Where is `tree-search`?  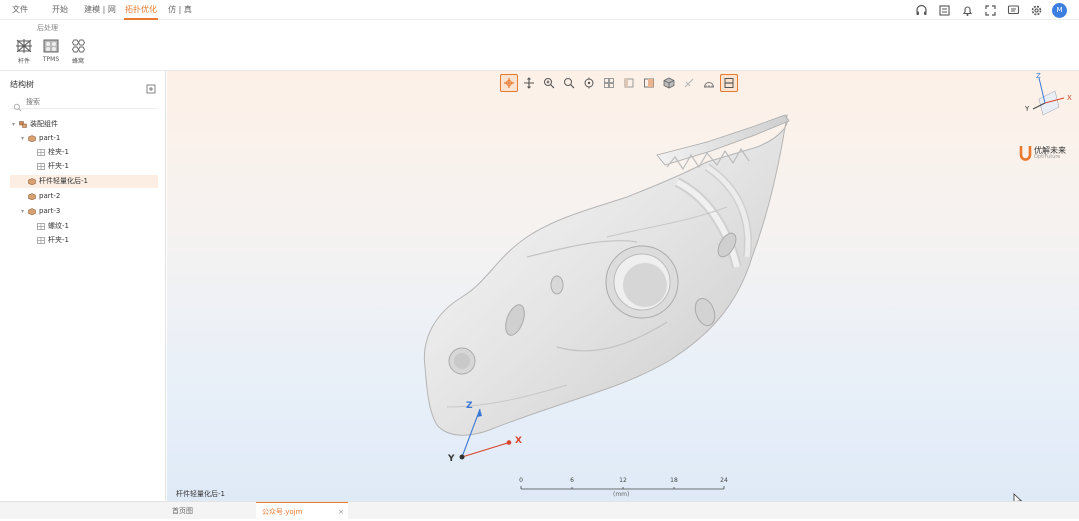
tree-search is located at coordinates (84, 103).